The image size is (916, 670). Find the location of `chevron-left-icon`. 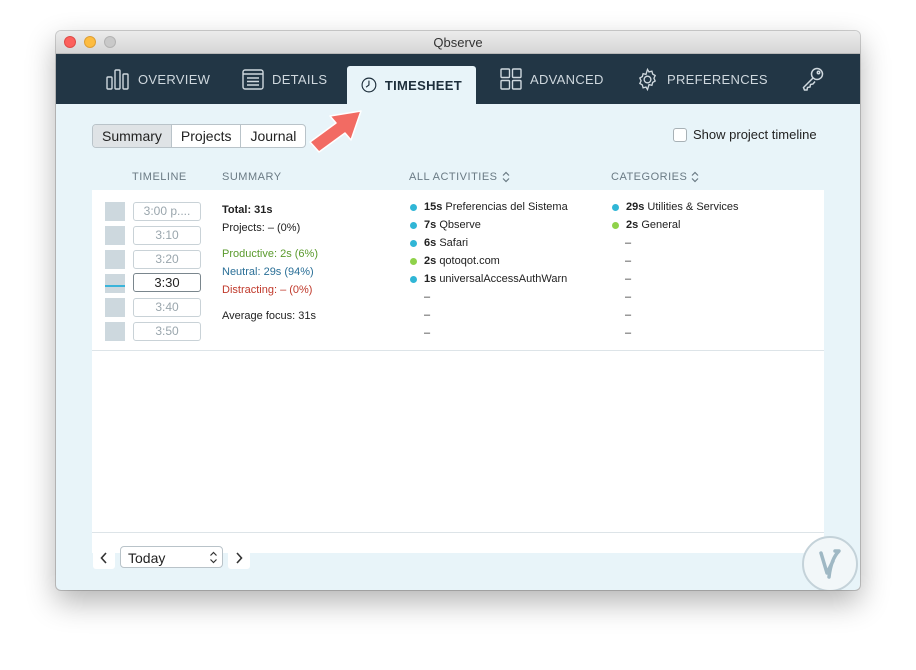

chevron-left-icon is located at coordinates (103, 558).